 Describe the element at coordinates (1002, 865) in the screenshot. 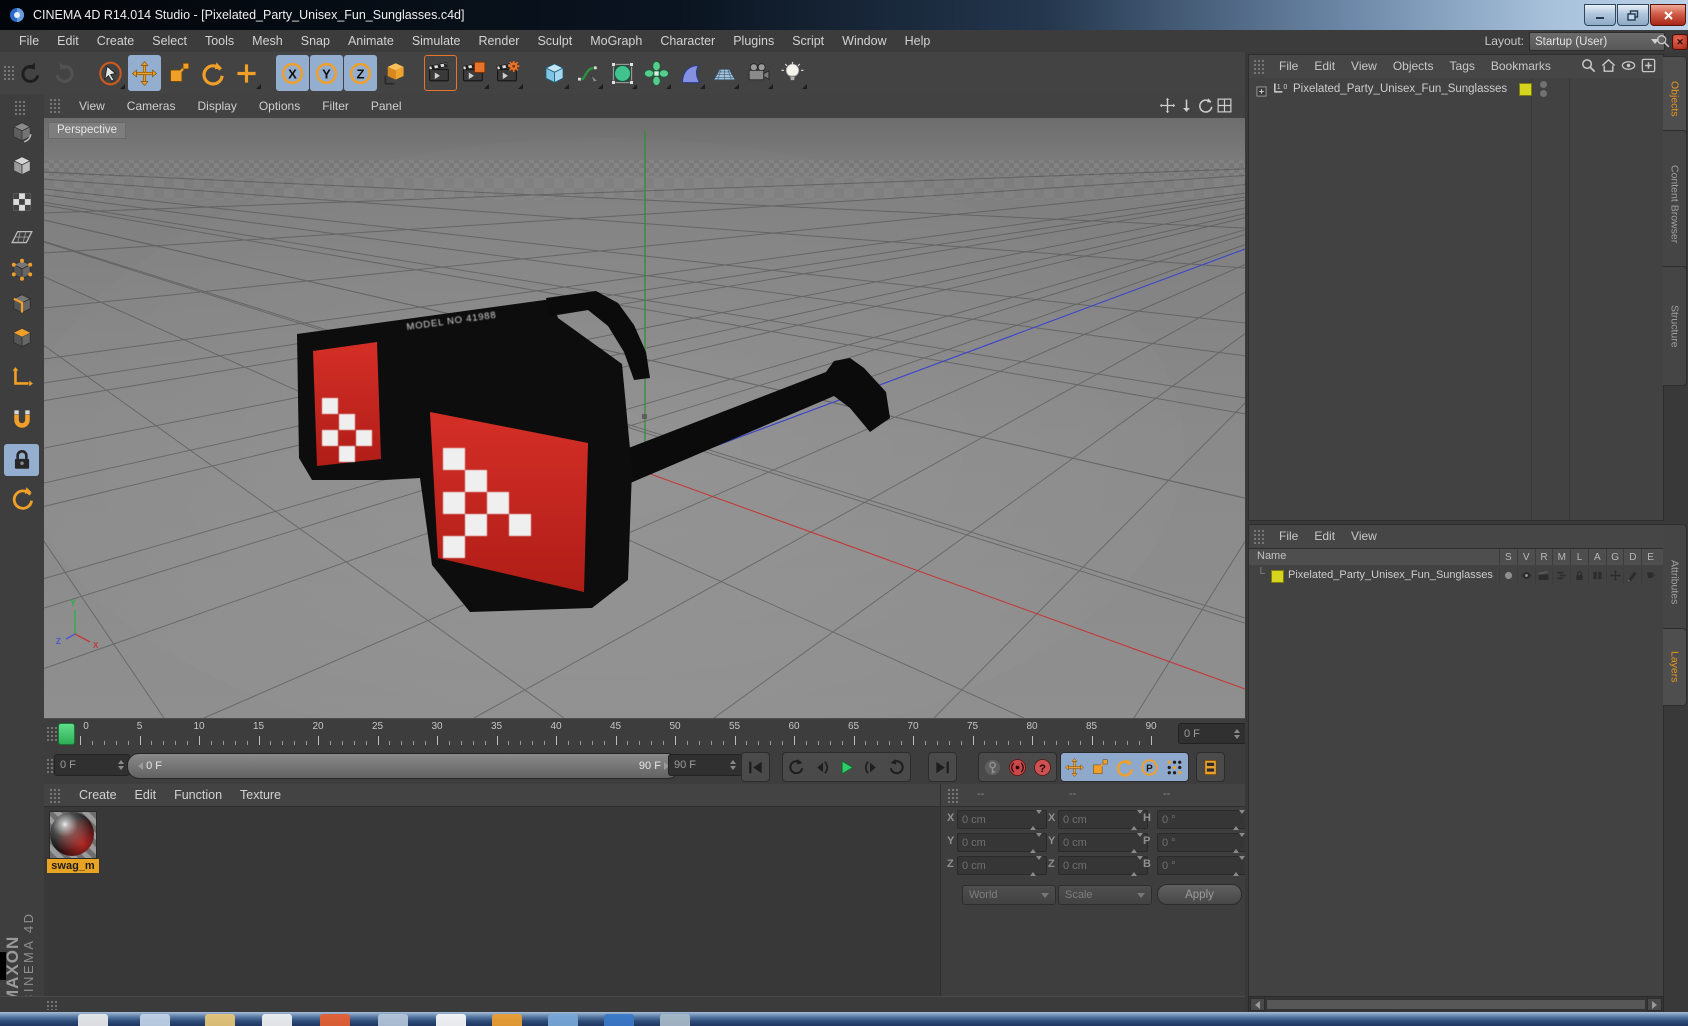

I see `coord-field-z-0: 0 cm` at that location.